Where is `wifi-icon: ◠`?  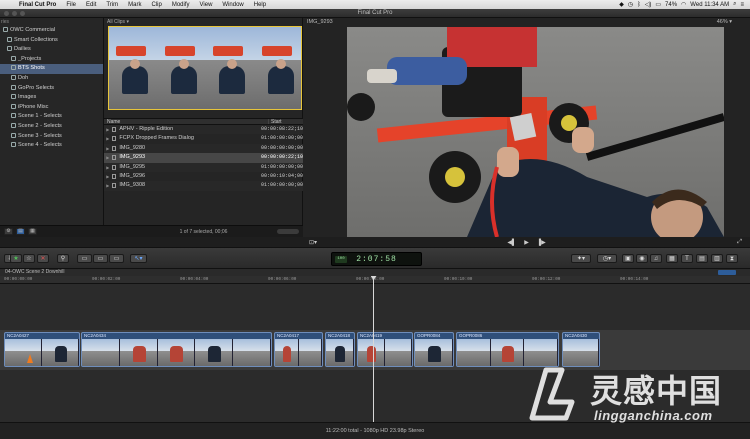 wifi-icon: ◠ is located at coordinates (683, 4).